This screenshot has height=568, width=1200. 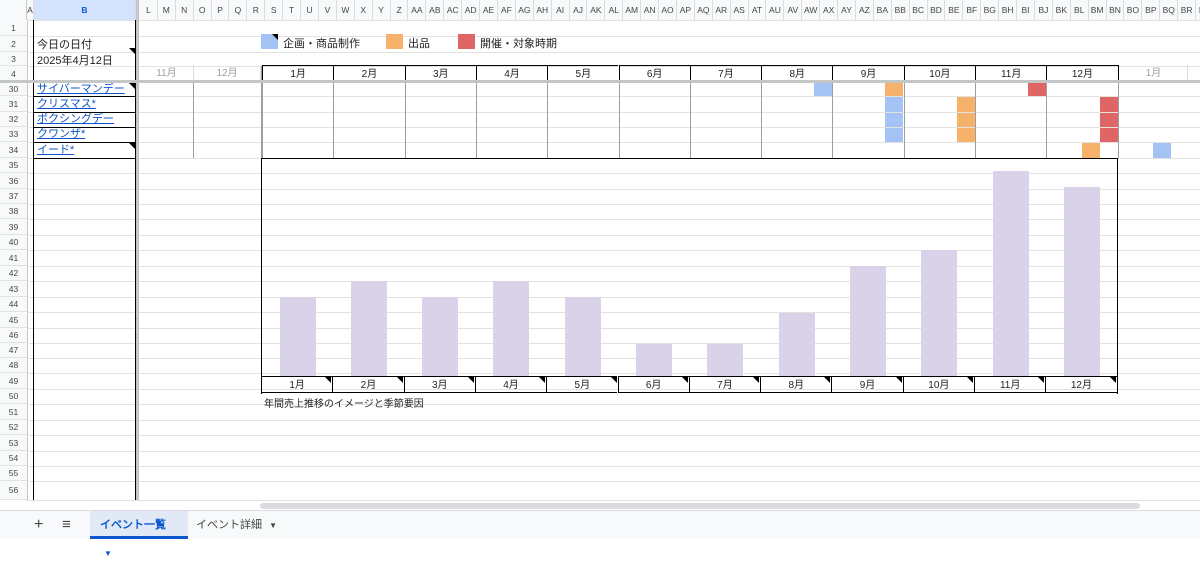 I want to click on row-header: 39, so click(x=13, y=227).